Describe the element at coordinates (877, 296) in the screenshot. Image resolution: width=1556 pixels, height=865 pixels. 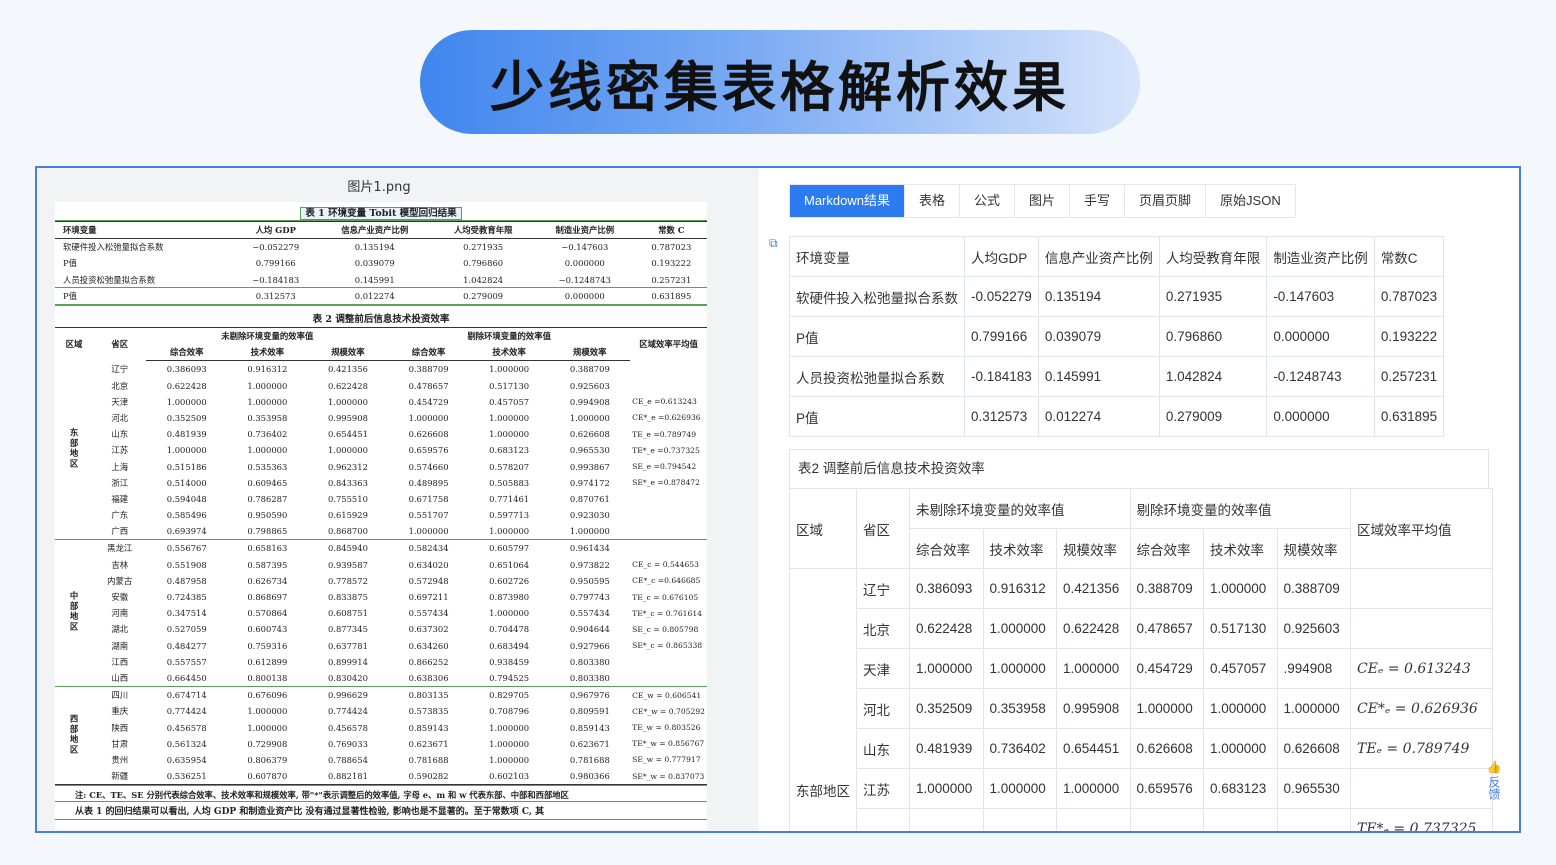
I see `table-cell: 软硬件投入松弛量拟合系数` at that location.